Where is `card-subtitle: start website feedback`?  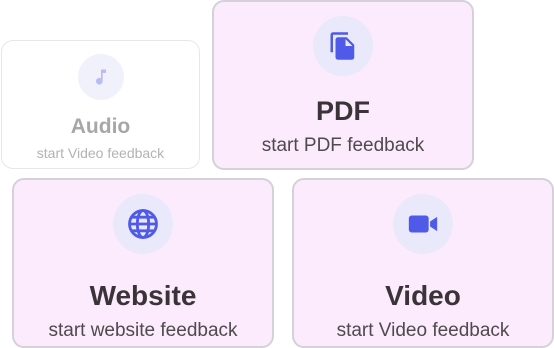
card-subtitle: start website feedback is located at coordinates (143, 330).